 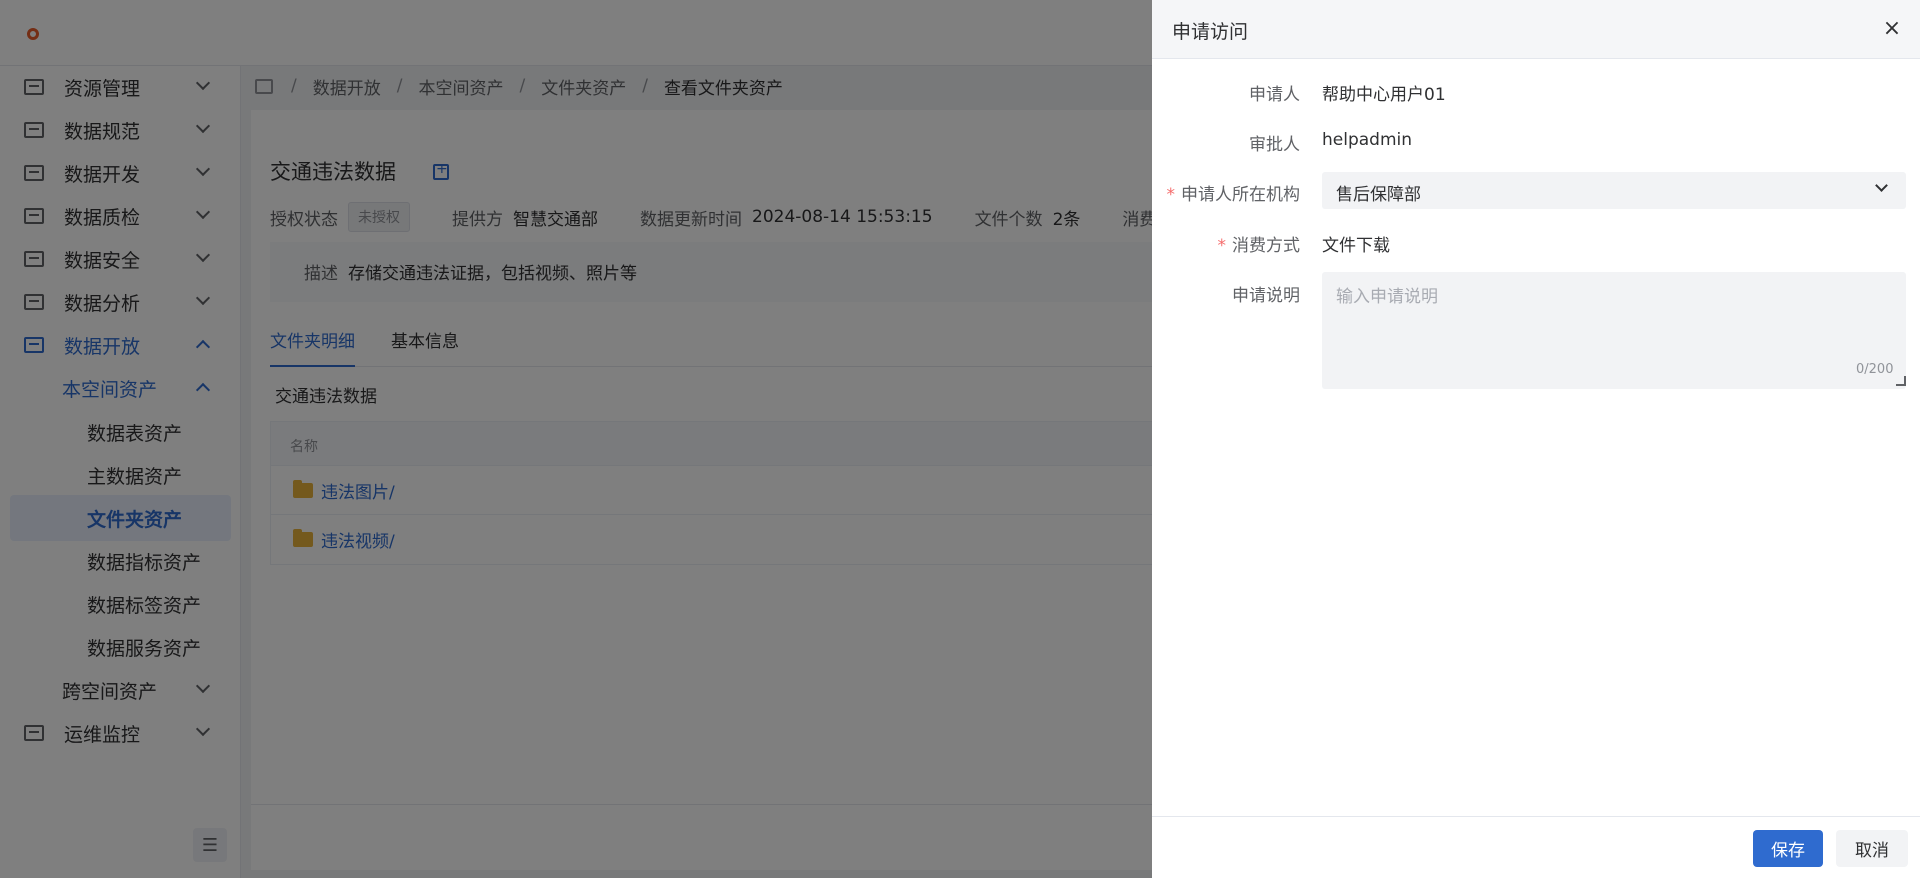 What do you see at coordinates (1356, 246) in the screenshot?
I see `consume-method-value: 文件下载` at bounding box center [1356, 246].